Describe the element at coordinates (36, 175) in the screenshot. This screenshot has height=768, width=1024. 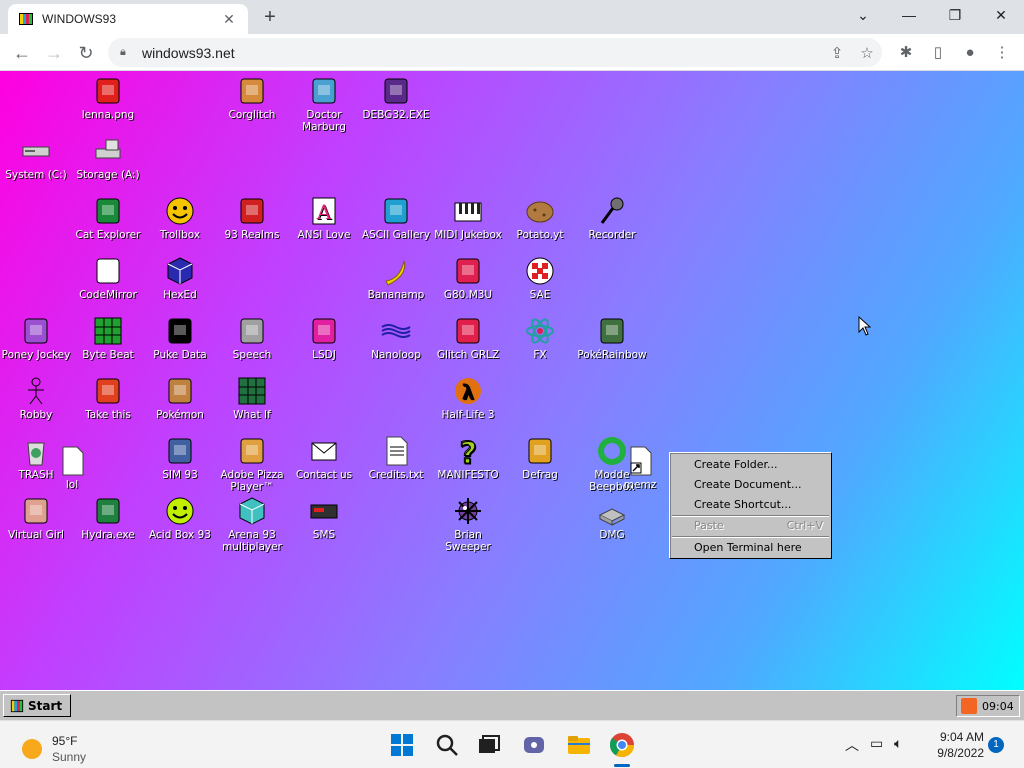
I see `desktop-icon-label: System (C:)` at that location.